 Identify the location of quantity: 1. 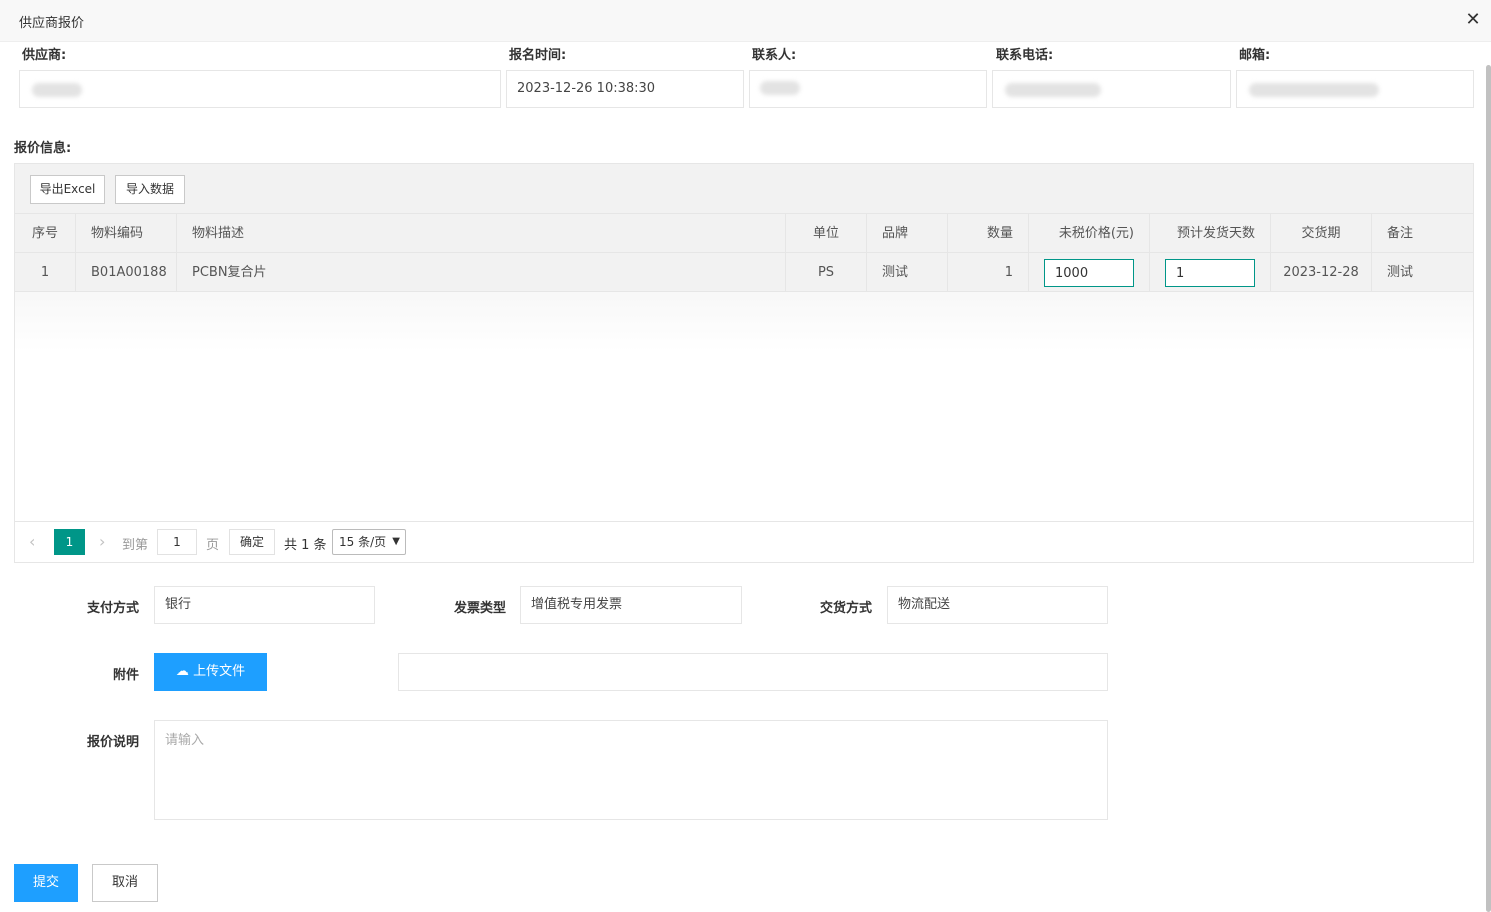
(988, 272).